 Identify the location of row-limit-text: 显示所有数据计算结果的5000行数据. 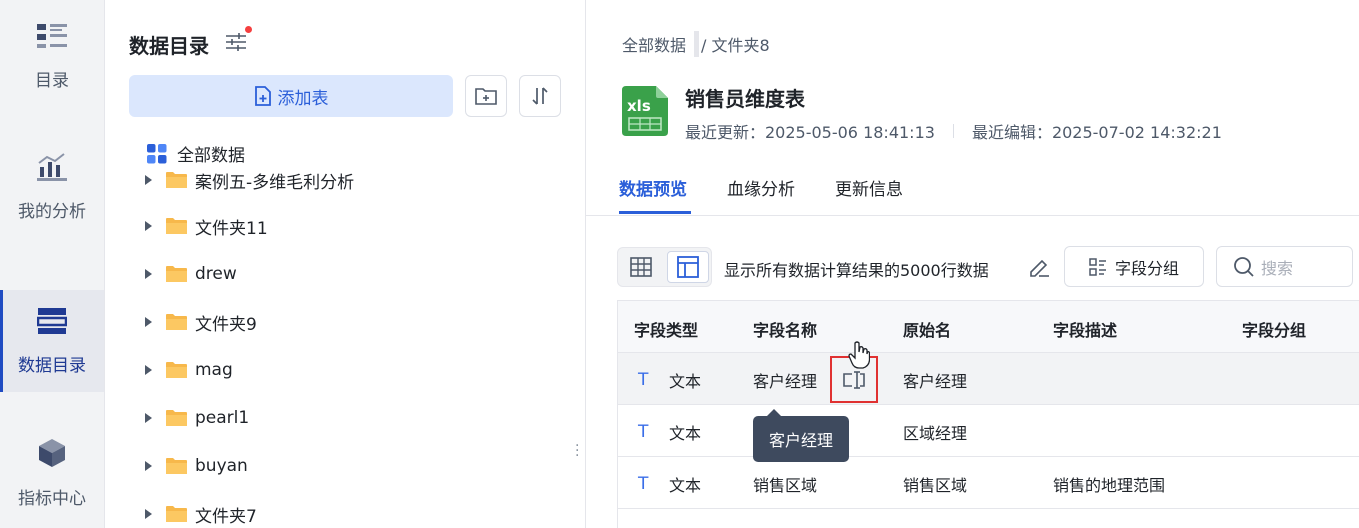
(856, 270).